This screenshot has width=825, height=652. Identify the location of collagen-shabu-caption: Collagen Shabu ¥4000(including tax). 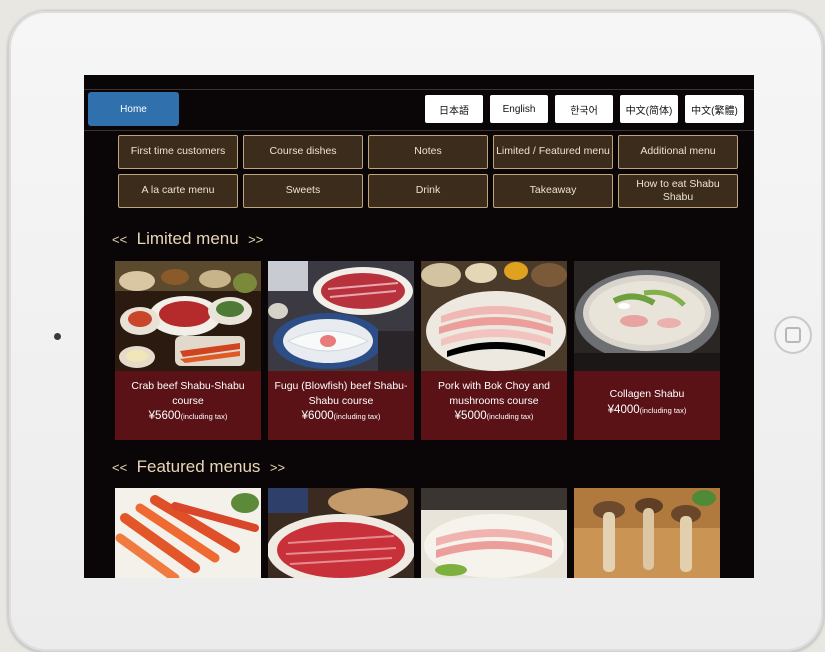
(647, 405).